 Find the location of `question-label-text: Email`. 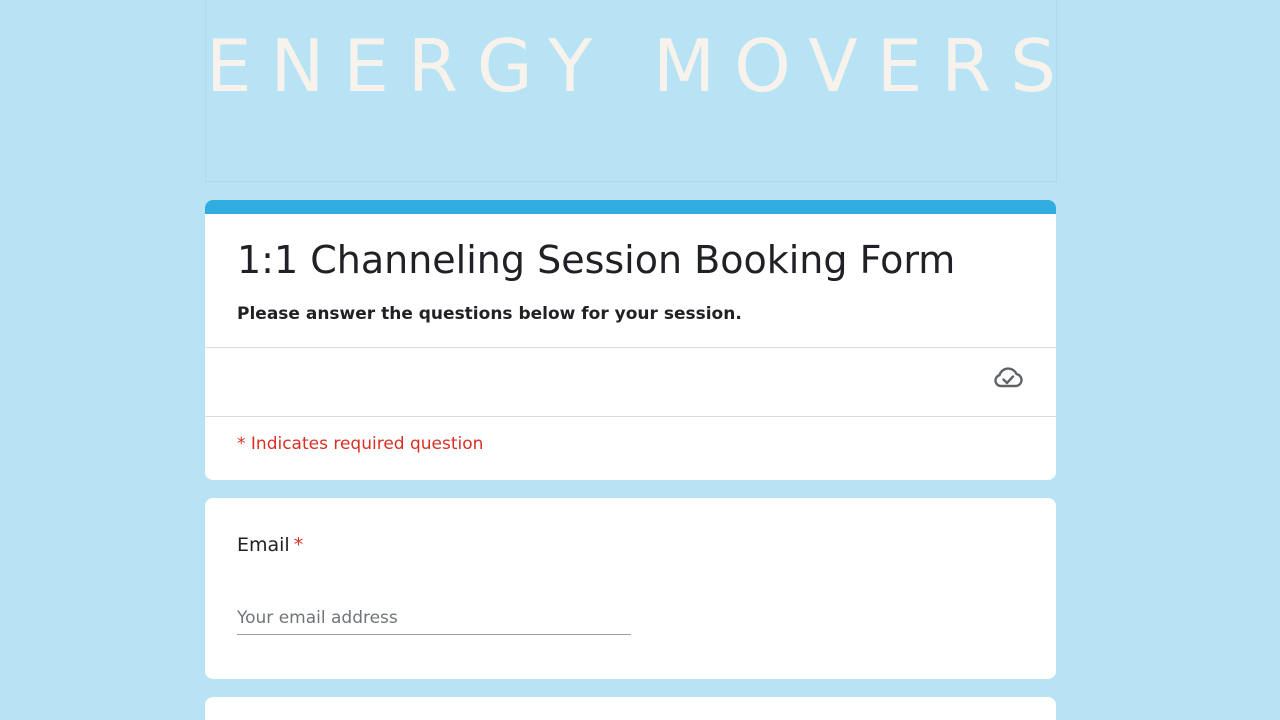

question-label-text: Email is located at coordinates (263, 545).